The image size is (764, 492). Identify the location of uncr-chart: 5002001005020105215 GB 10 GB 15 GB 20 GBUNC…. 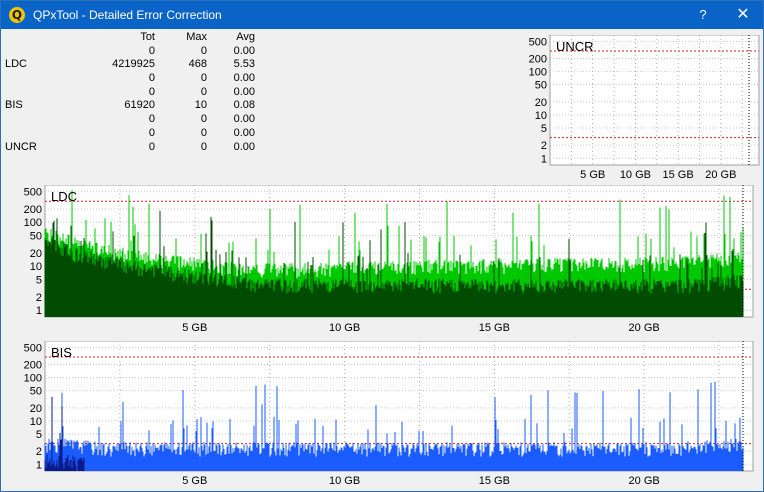
(644, 108).